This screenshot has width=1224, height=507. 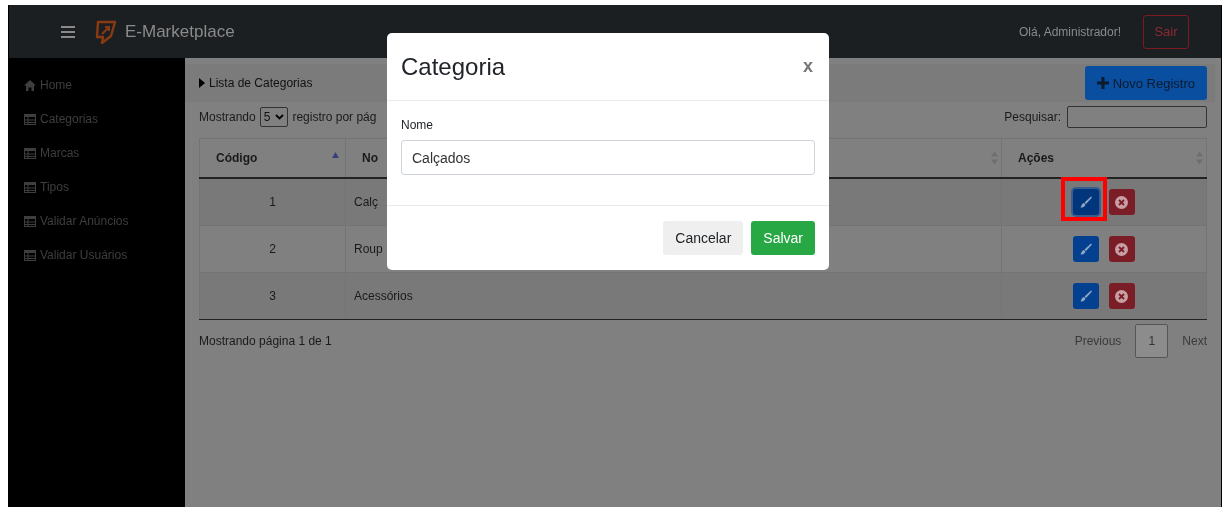 What do you see at coordinates (1102, 83) in the screenshot?
I see `plus-icon` at bounding box center [1102, 83].